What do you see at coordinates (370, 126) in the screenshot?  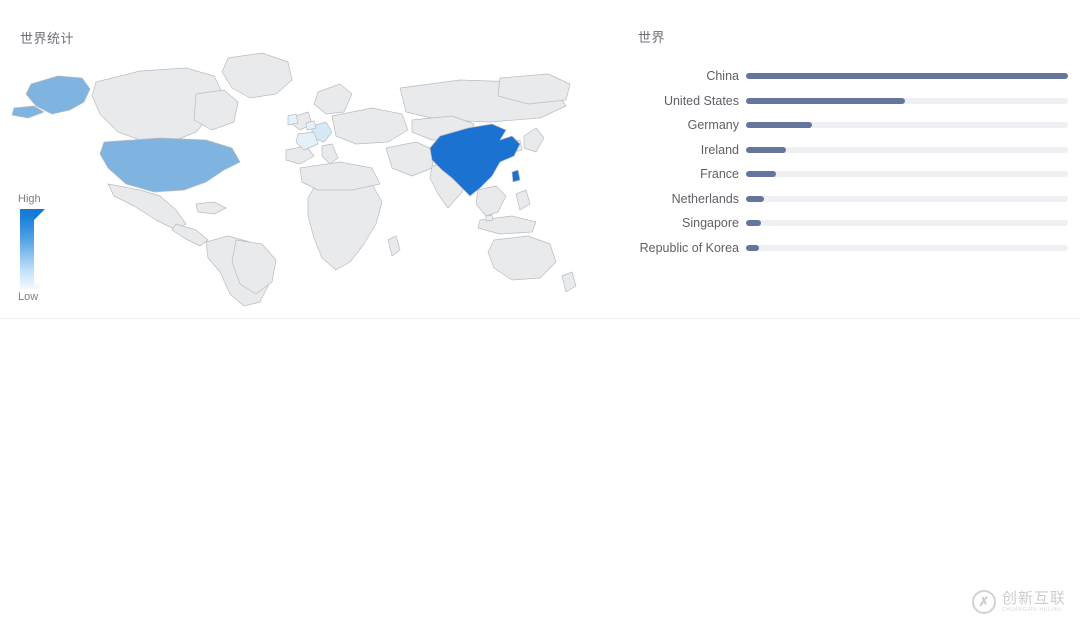 I see `region-europe-east` at bounding box center [370, 126].